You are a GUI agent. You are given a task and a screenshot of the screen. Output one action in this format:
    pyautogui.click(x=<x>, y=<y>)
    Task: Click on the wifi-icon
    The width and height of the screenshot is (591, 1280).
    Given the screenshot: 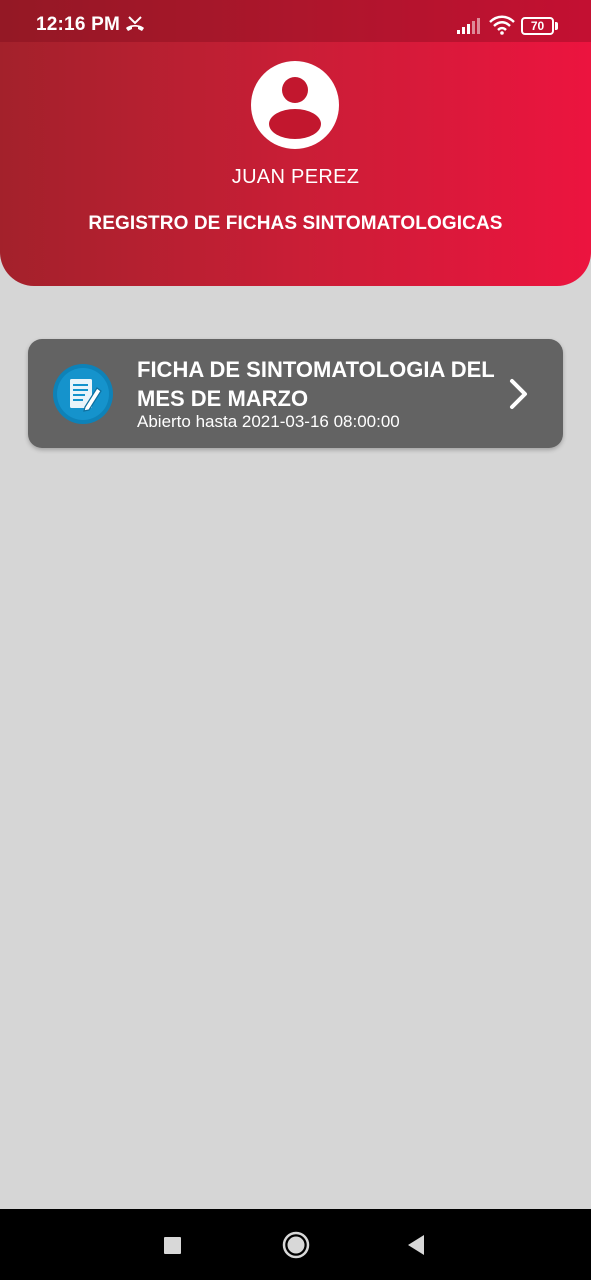 What is the action you would take?
    pyautogui.click(x=502, y=25)
    